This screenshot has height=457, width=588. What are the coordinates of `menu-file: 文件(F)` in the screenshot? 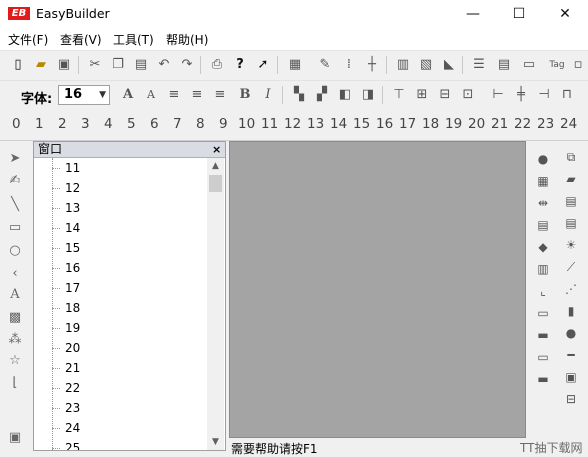 It's located at (28, 39).